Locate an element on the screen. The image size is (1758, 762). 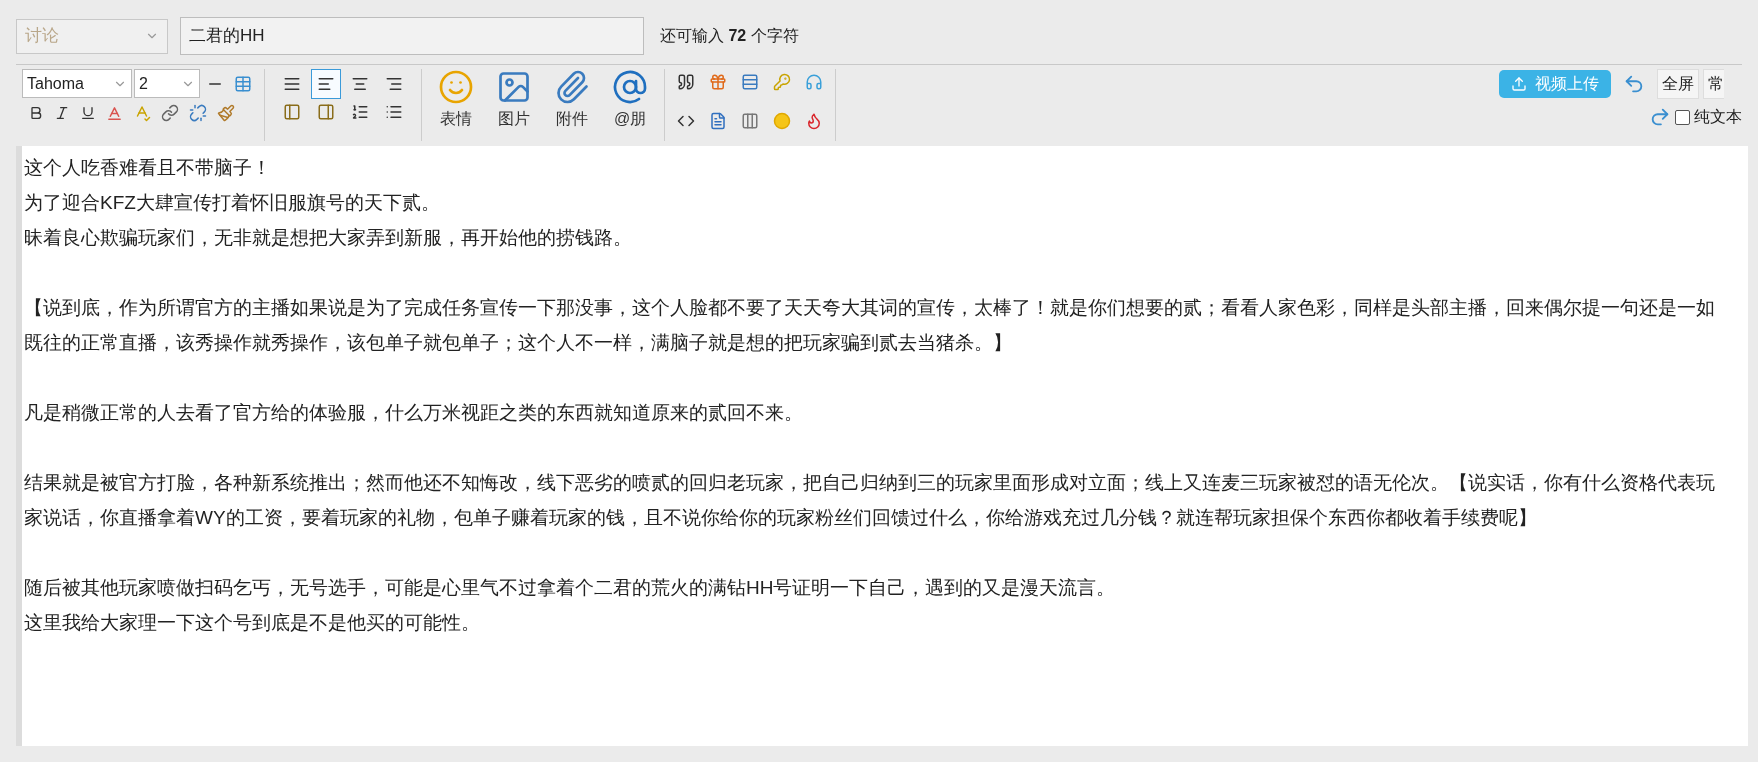
insert-button: 图片 is located at coordinates (514, 100).